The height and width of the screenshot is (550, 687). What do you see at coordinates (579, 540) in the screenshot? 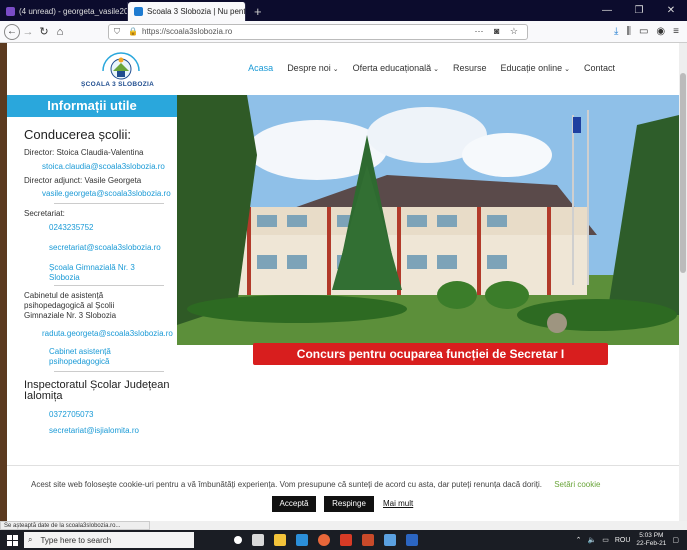
I see `chevron-up-icon: ⌃` at bounding box center [579, 540].